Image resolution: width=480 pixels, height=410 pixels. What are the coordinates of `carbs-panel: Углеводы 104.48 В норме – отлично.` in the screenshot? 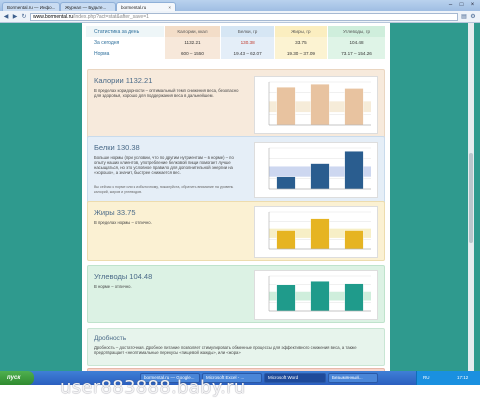 It's located at (236, 294).